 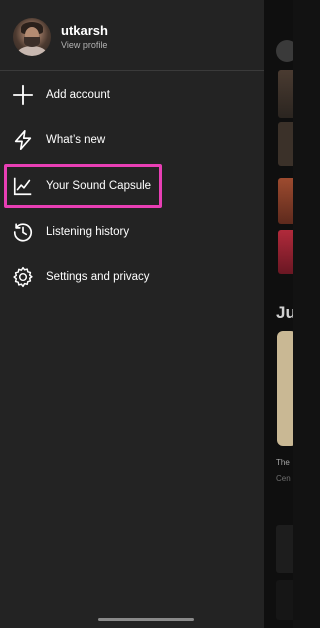 I want to click on menu-item-label: Settings and privacy, so click(x=98, y=277).